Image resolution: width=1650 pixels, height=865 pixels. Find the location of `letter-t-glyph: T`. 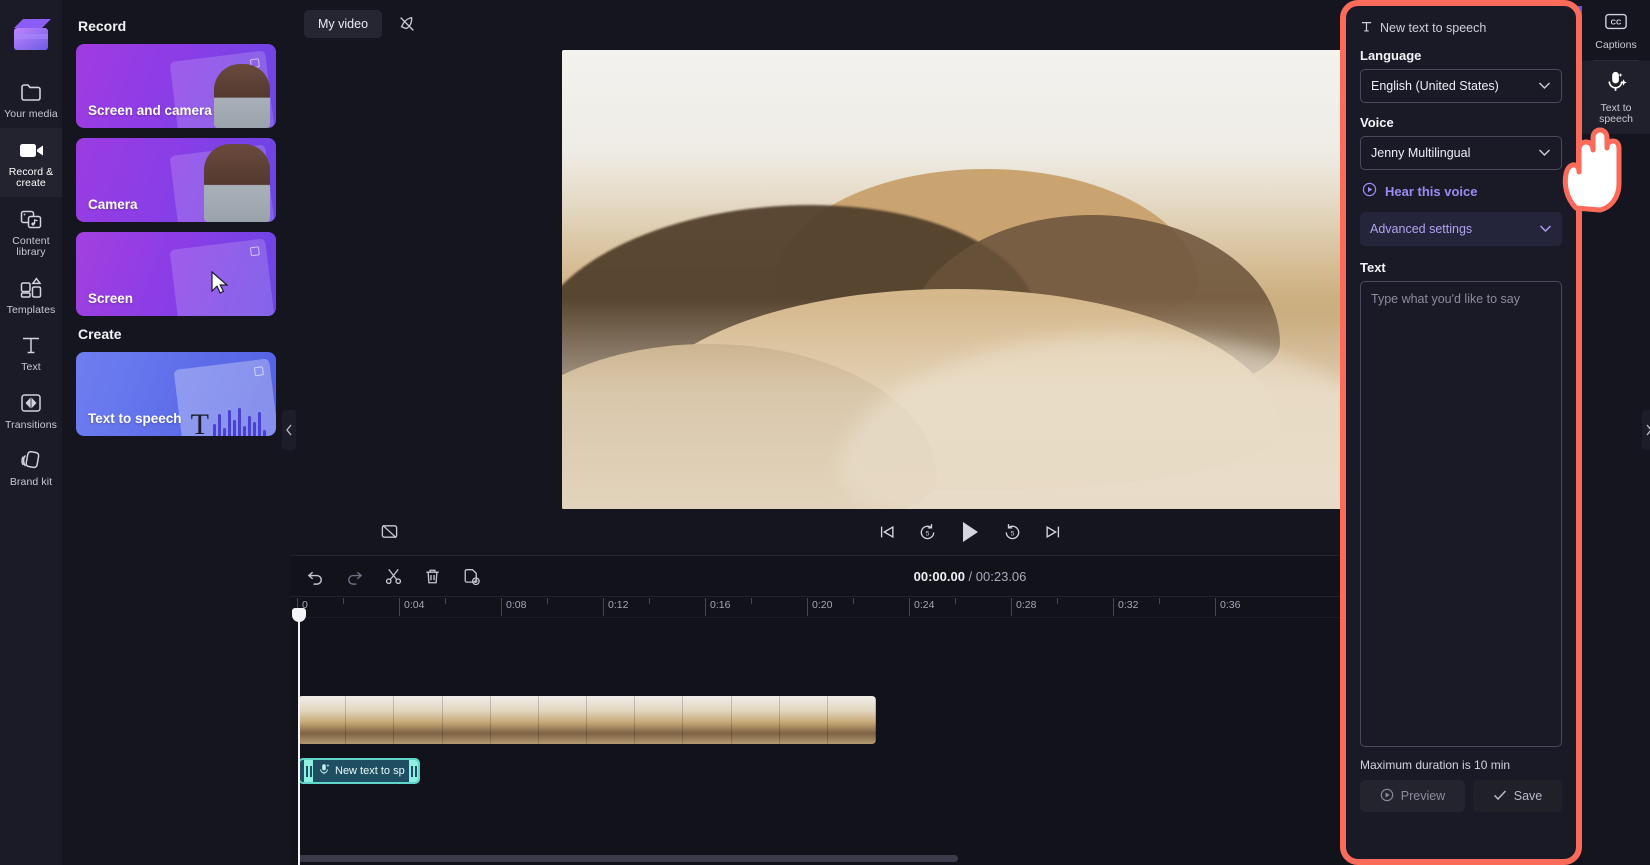

letter-t-glyph: T is located at coordinates (199, 422).